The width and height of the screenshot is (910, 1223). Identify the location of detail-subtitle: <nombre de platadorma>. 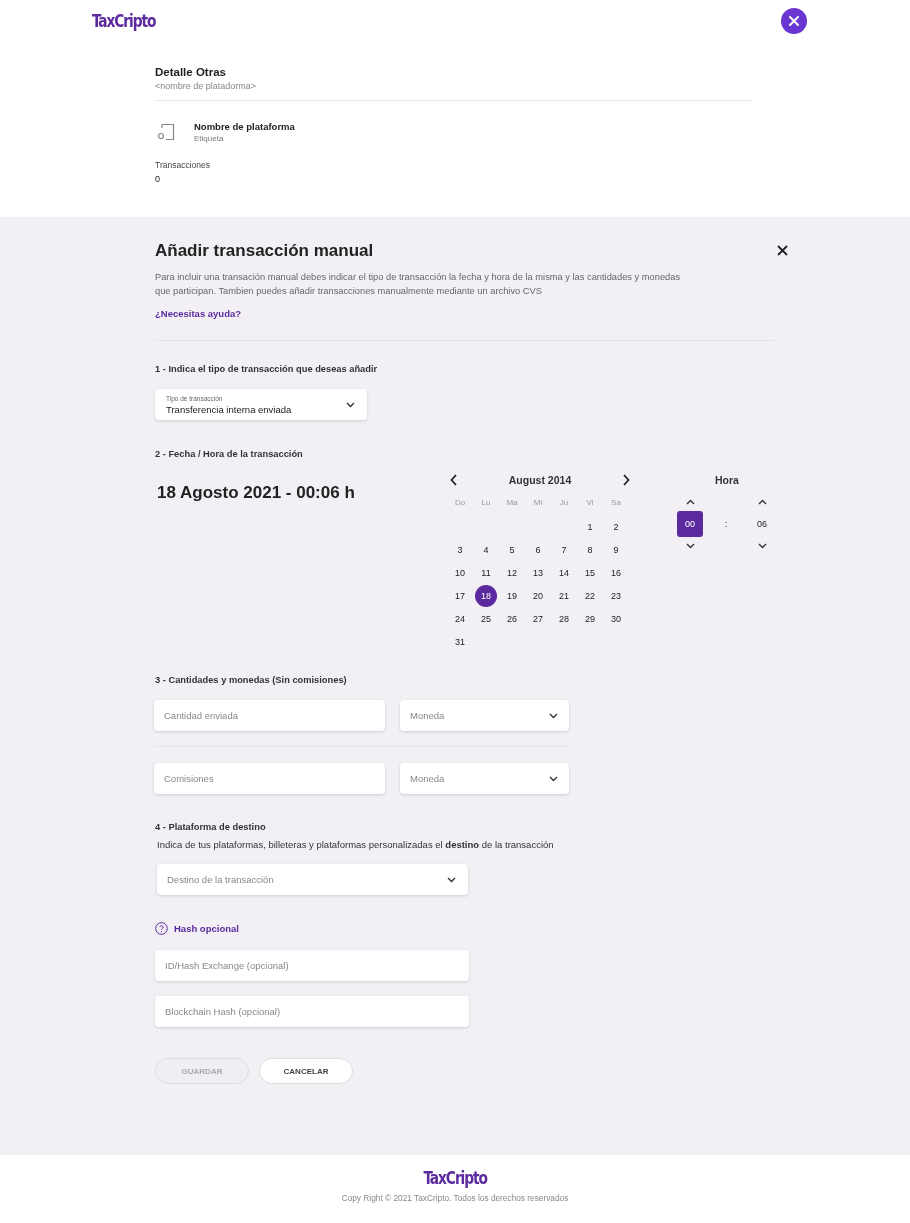
(206, 86).